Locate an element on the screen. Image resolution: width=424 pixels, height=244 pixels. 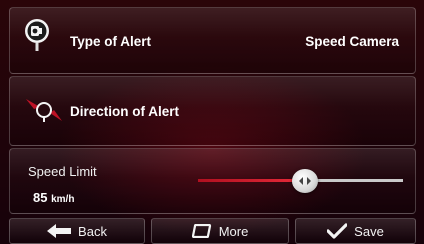
slider-thumb is located at coordinates (304, 181).